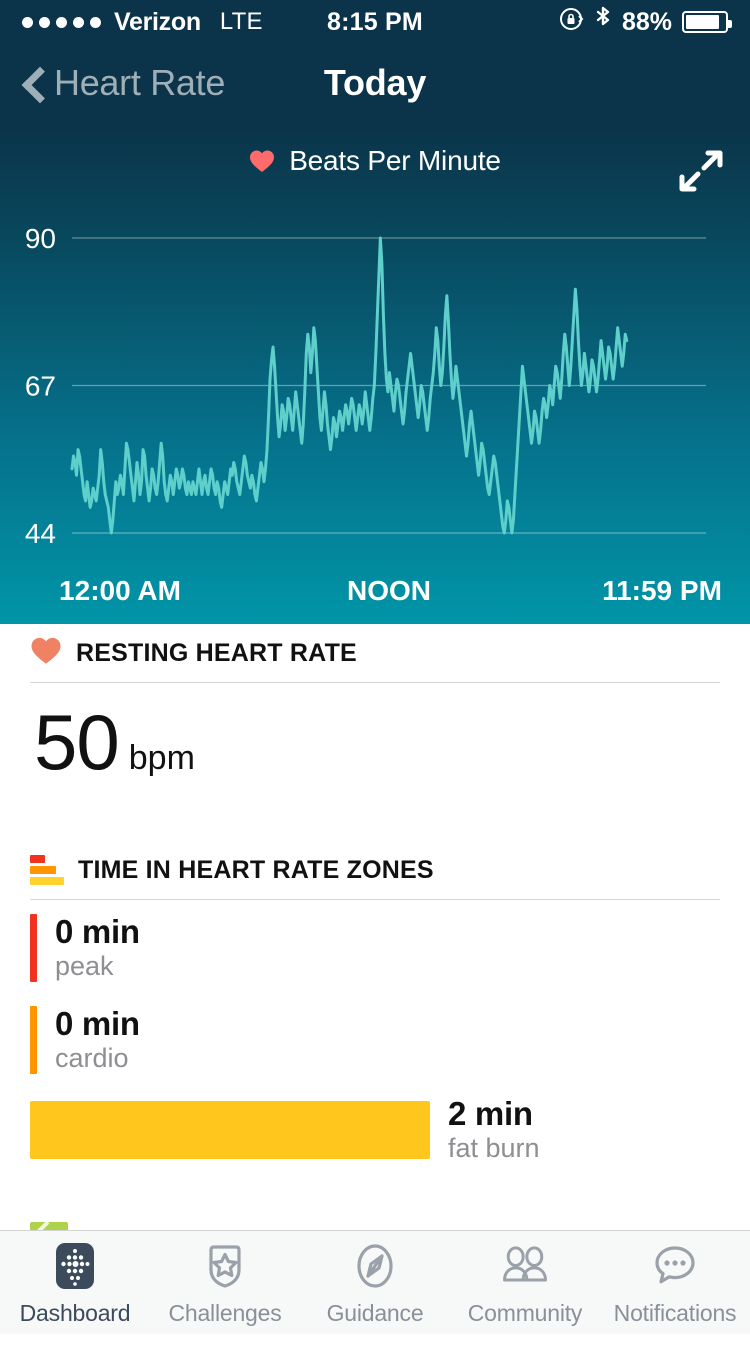  I want to click on svg-text: 11:59 PM, so click(662, 590).